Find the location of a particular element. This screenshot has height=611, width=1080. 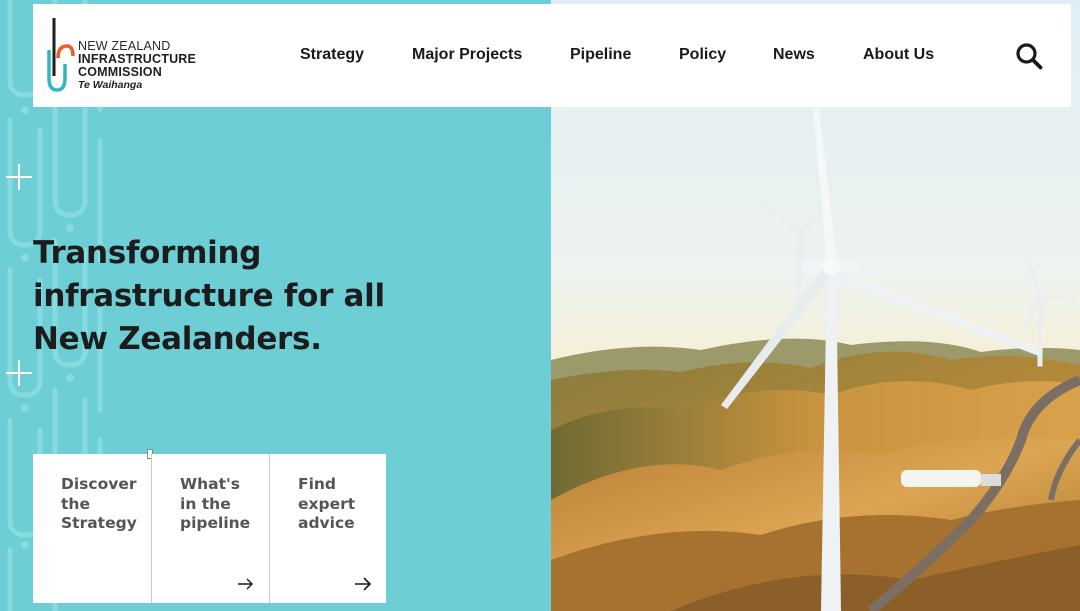

card-discover-the-strategy: Discover the Strategy is located at coordinates (93, 526).